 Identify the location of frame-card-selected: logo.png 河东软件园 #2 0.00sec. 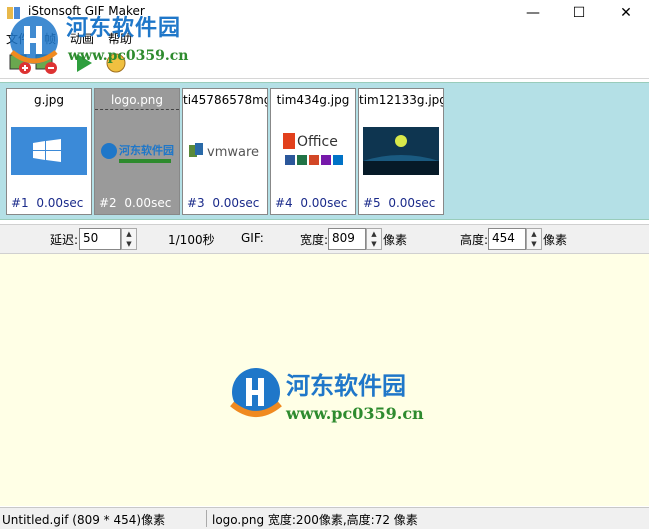
(137, 151).